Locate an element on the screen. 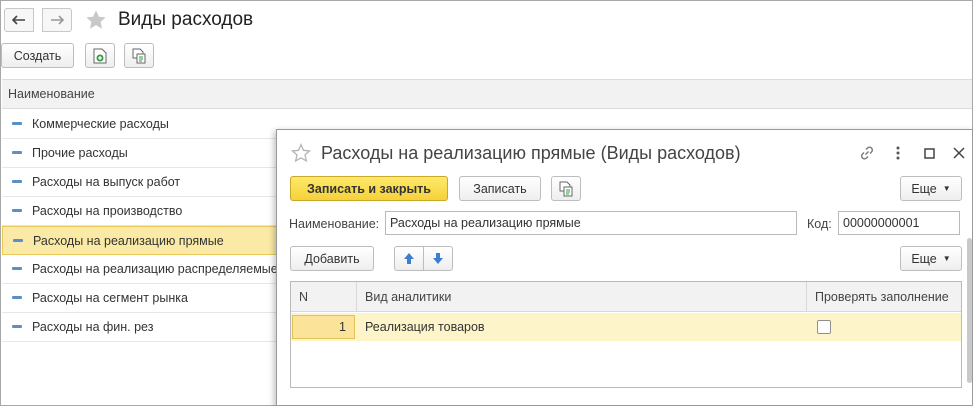 The height and width of the screenshot is (406, 973). link-button is located at coordinates (867, 153).